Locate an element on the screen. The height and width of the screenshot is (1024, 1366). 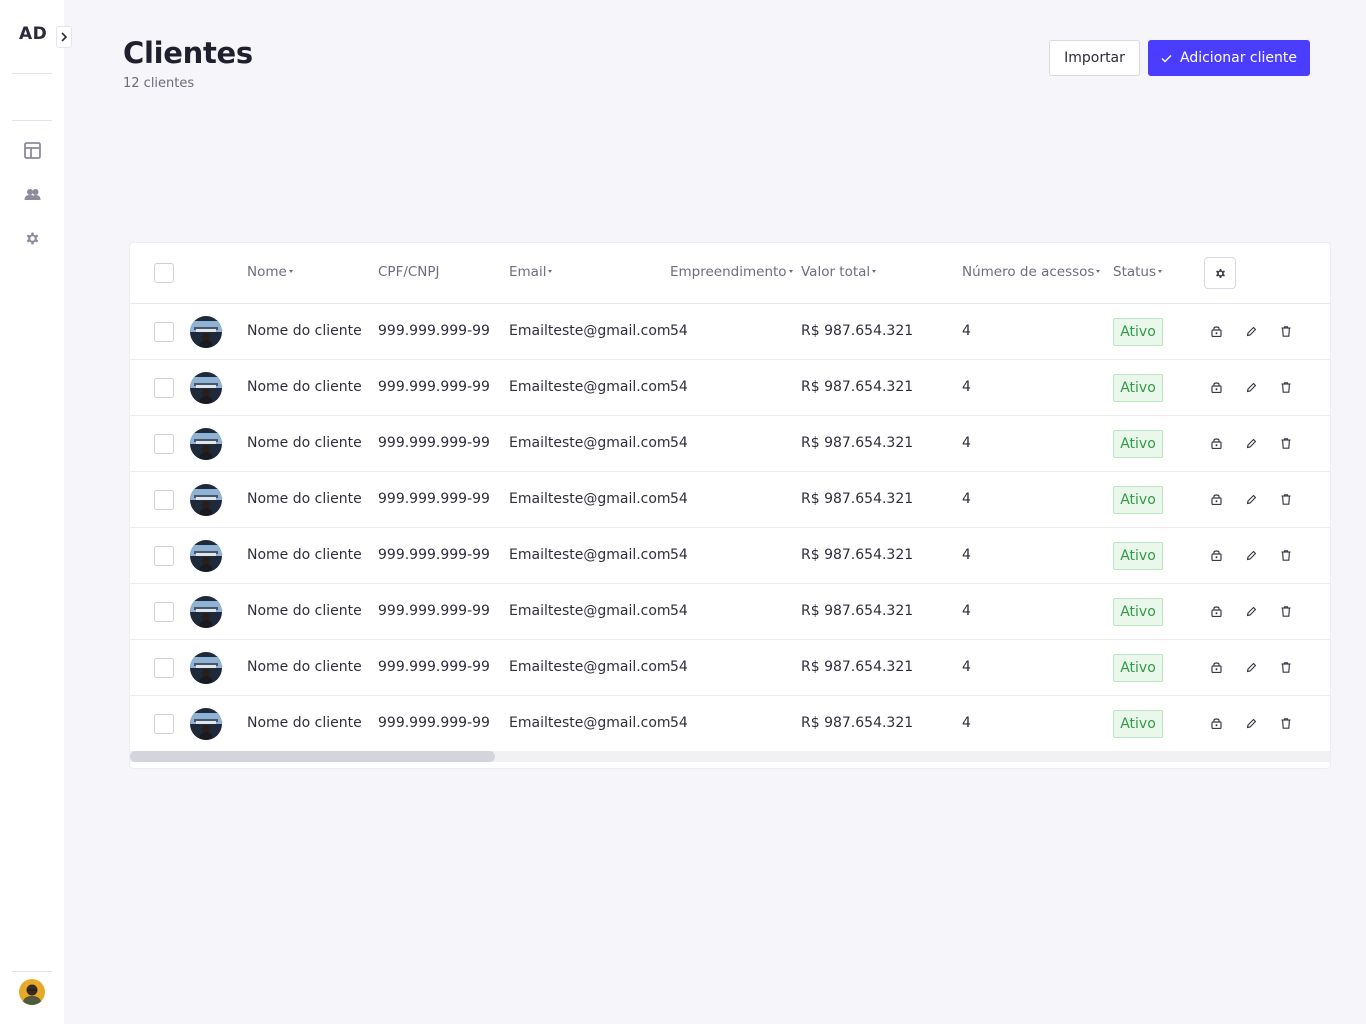
column-header-nome: Nome is located at coordinates (270, 272).